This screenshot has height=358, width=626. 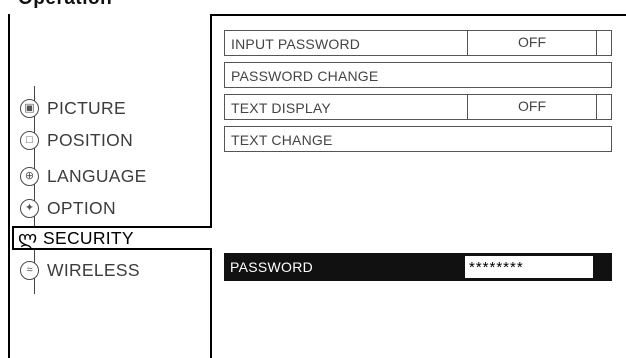 I want to click on setting-row-password-change: PASSWORD CHANGE, so click(x=418, y=75).